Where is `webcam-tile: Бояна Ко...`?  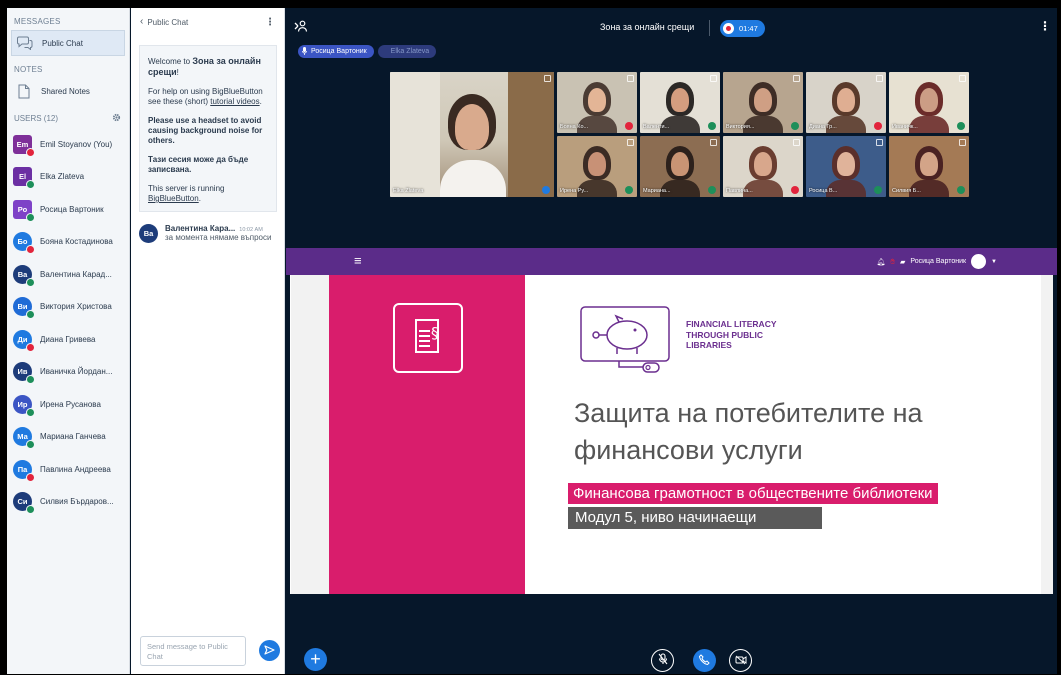
webcam-tile: Бояна Ко... is located at coordinates (597, 102).